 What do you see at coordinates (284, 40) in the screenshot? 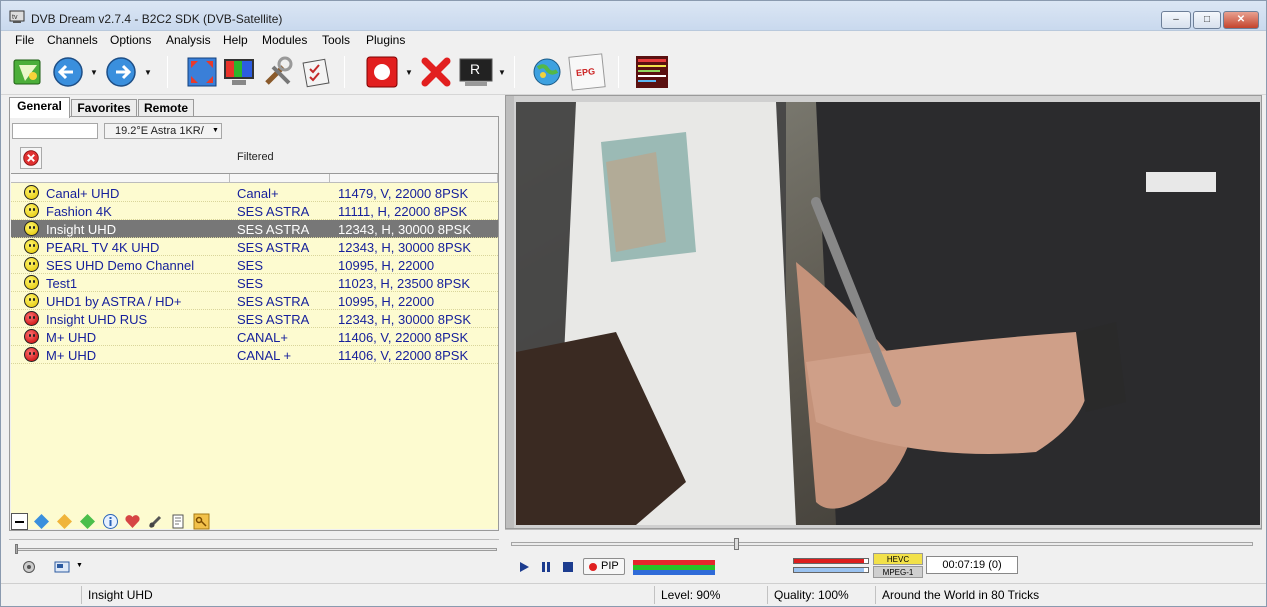
I see `menu-modules: Modules` at bounding box center [284, 40].